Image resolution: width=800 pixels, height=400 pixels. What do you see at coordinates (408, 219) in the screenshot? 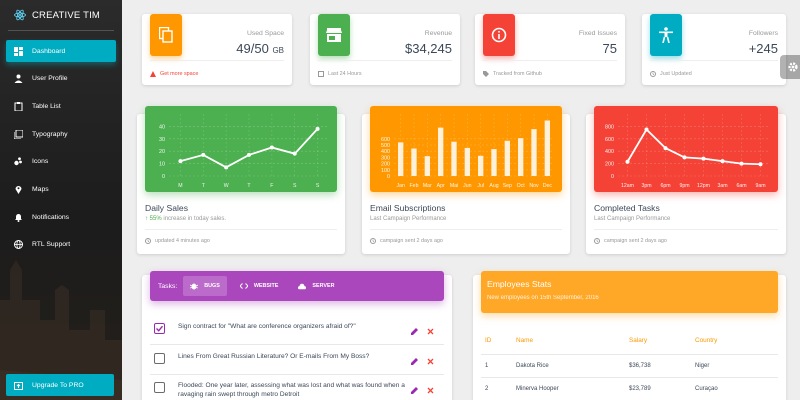
I see `chart-subtitle: Last Campaign Performance` at bounding box center [408, 219].